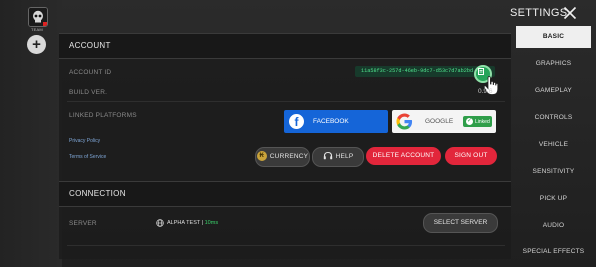 The height and width of the screenshot is (267, 596). Describe the element at coordinates (482, 121) in the screenshot. I see `linked-status: Linked` at that location.